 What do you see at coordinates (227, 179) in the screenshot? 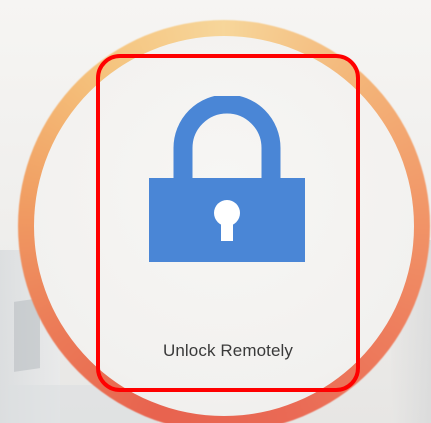
I see `lock-icon` at bounding box center [227, 179].